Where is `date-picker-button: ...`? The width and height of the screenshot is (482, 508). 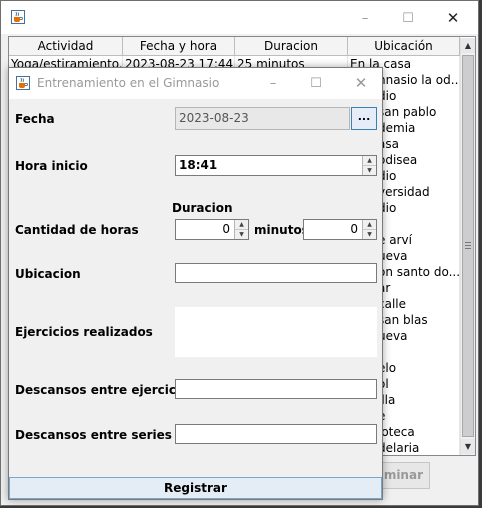
date-picker-button: ... is located at coordinates (364, 118).